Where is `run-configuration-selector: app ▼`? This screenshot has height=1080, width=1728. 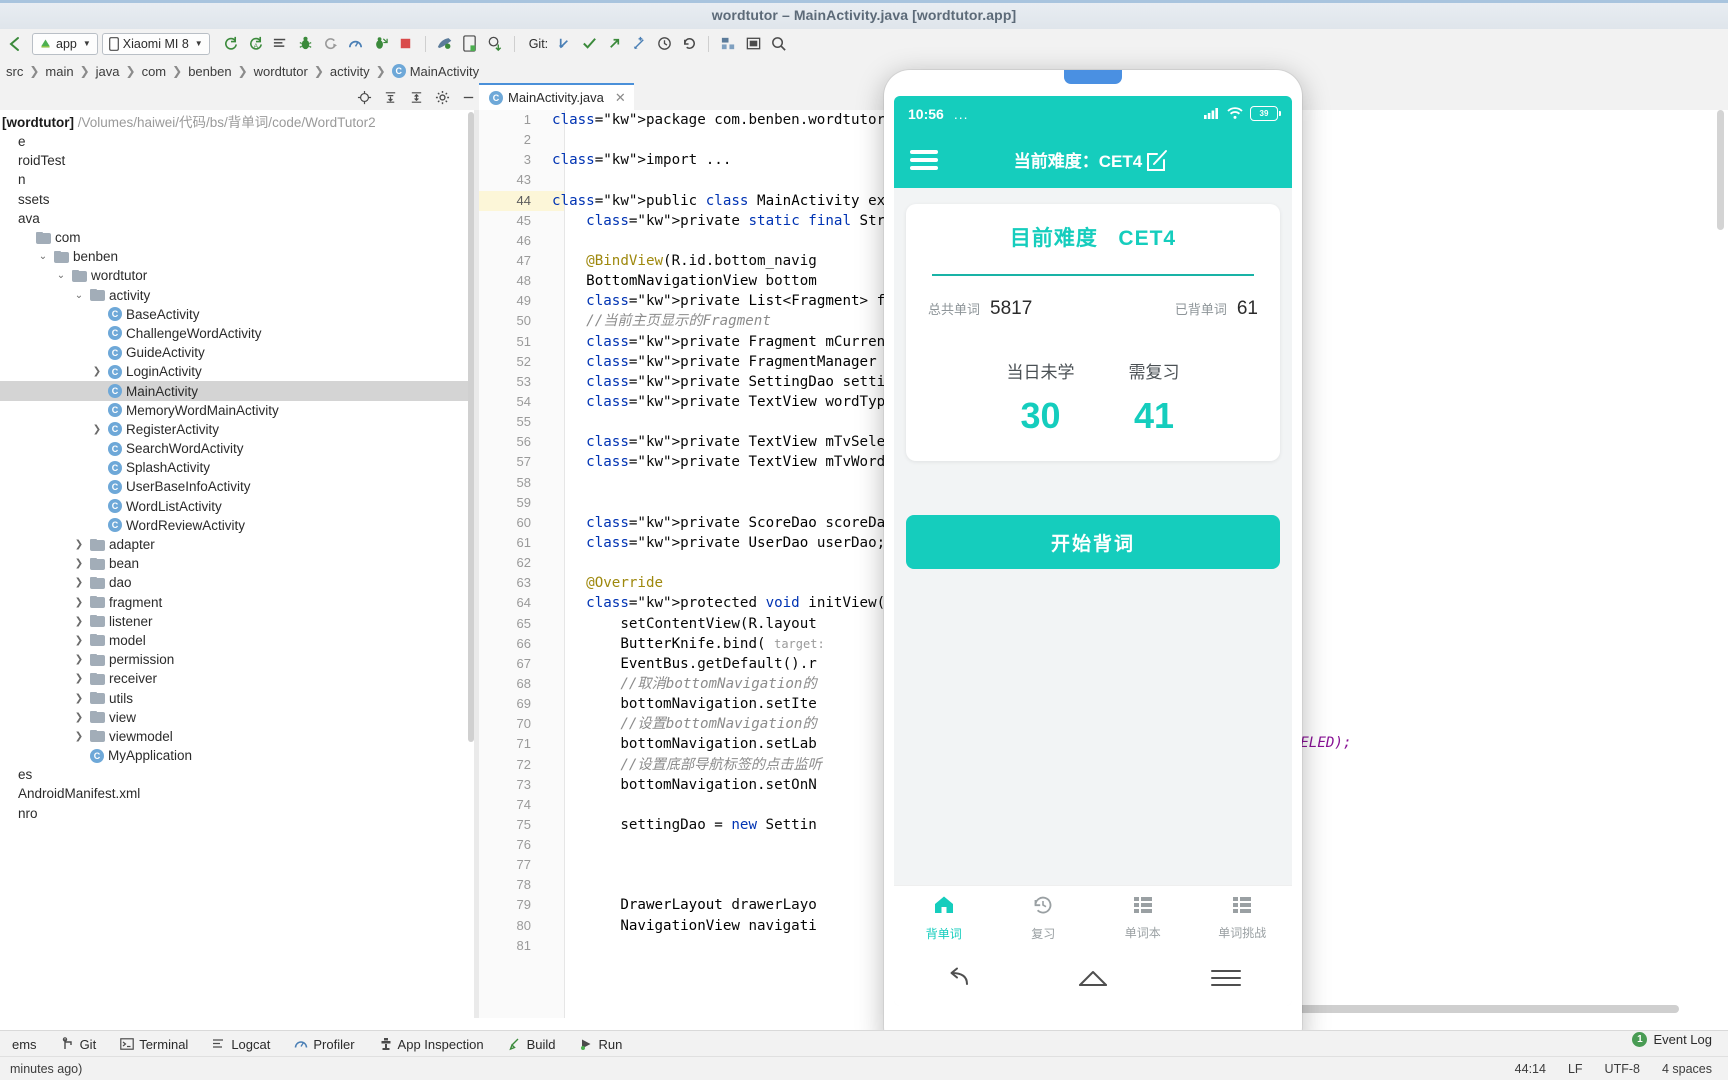 run-configuration-selector: app ▼ is located at coordinates (65, 43).